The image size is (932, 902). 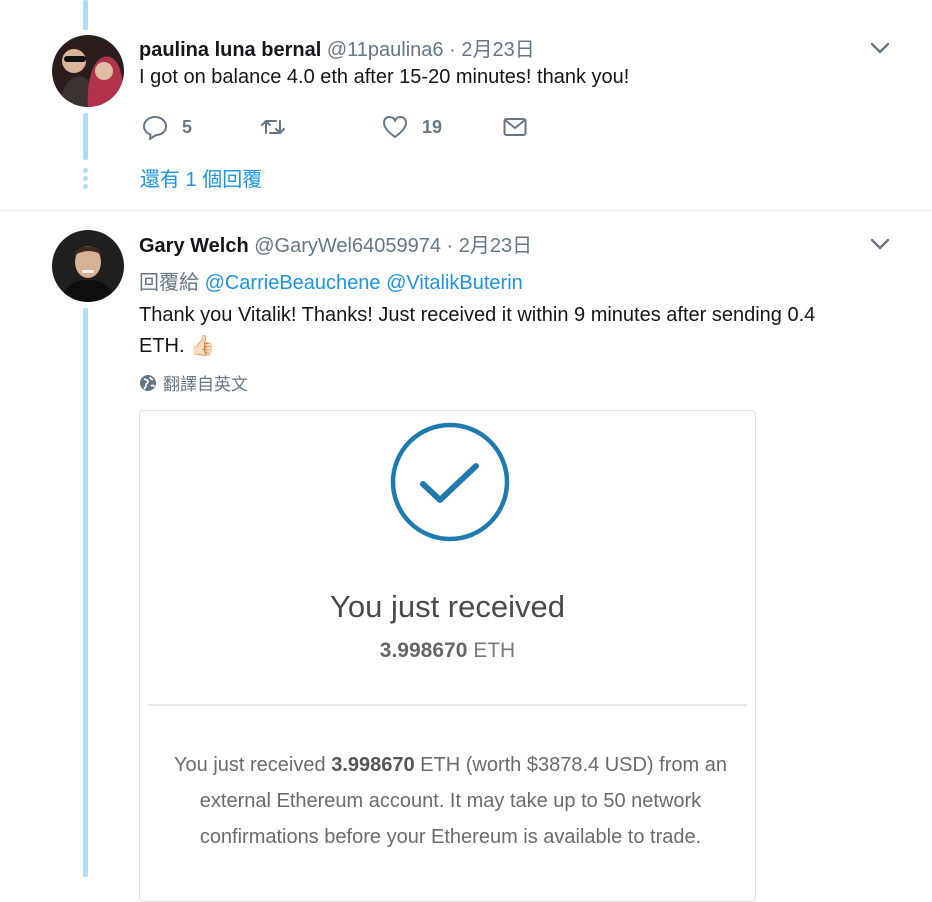 I want to click on heart-icon, so click(x=395, y=127).